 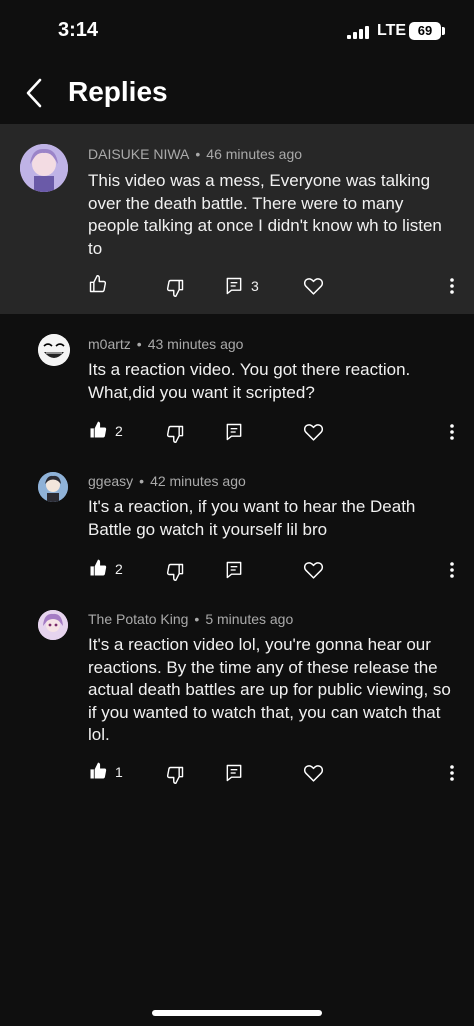 I want to click on comment-author: DAISUKE NIWA, so click(x=138, y=154).